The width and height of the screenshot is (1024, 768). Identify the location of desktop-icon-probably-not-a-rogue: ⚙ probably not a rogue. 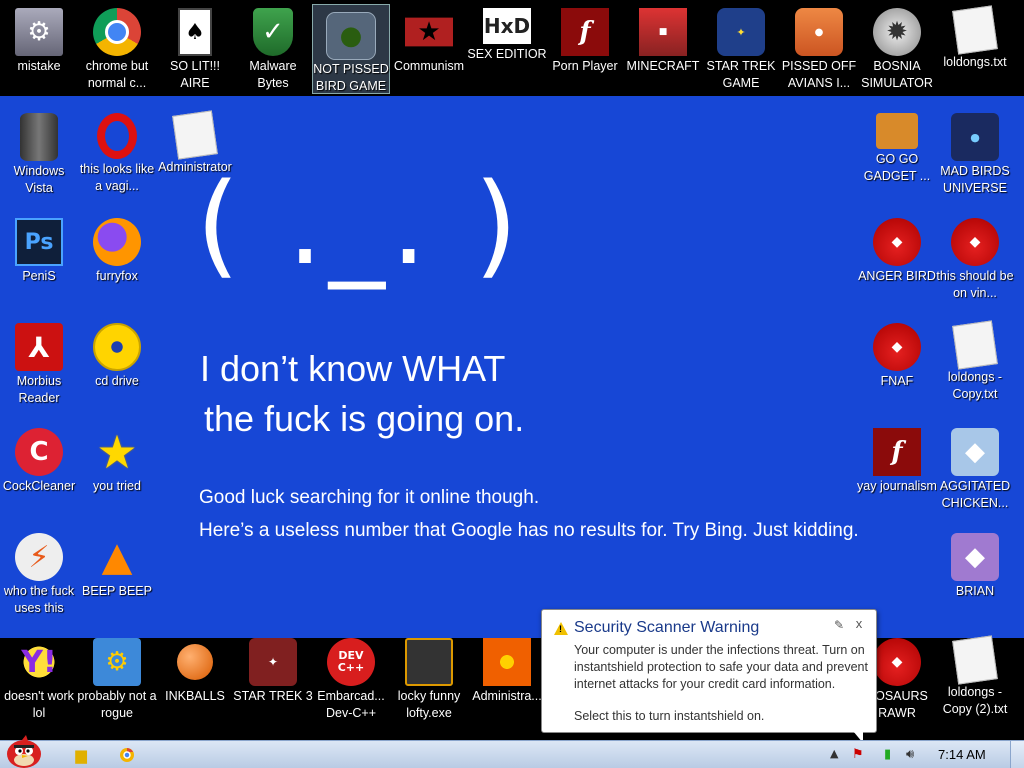
(117, 678).